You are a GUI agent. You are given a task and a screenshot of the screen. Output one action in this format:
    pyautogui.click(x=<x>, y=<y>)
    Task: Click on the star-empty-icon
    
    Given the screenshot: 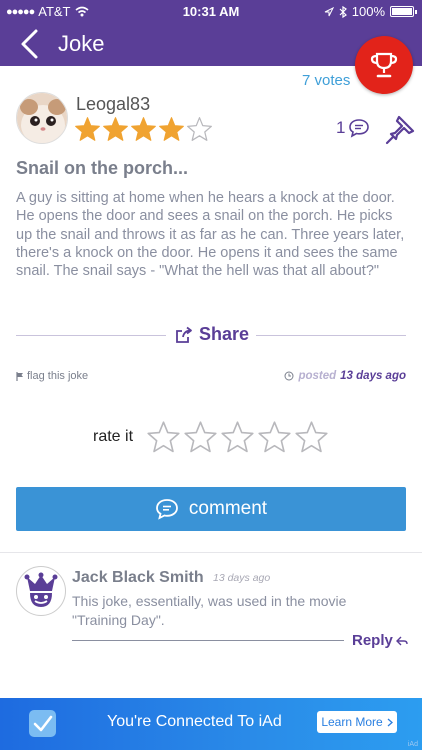 What is the action you would take?
    pyautogui.click(x=199, y=129)
    